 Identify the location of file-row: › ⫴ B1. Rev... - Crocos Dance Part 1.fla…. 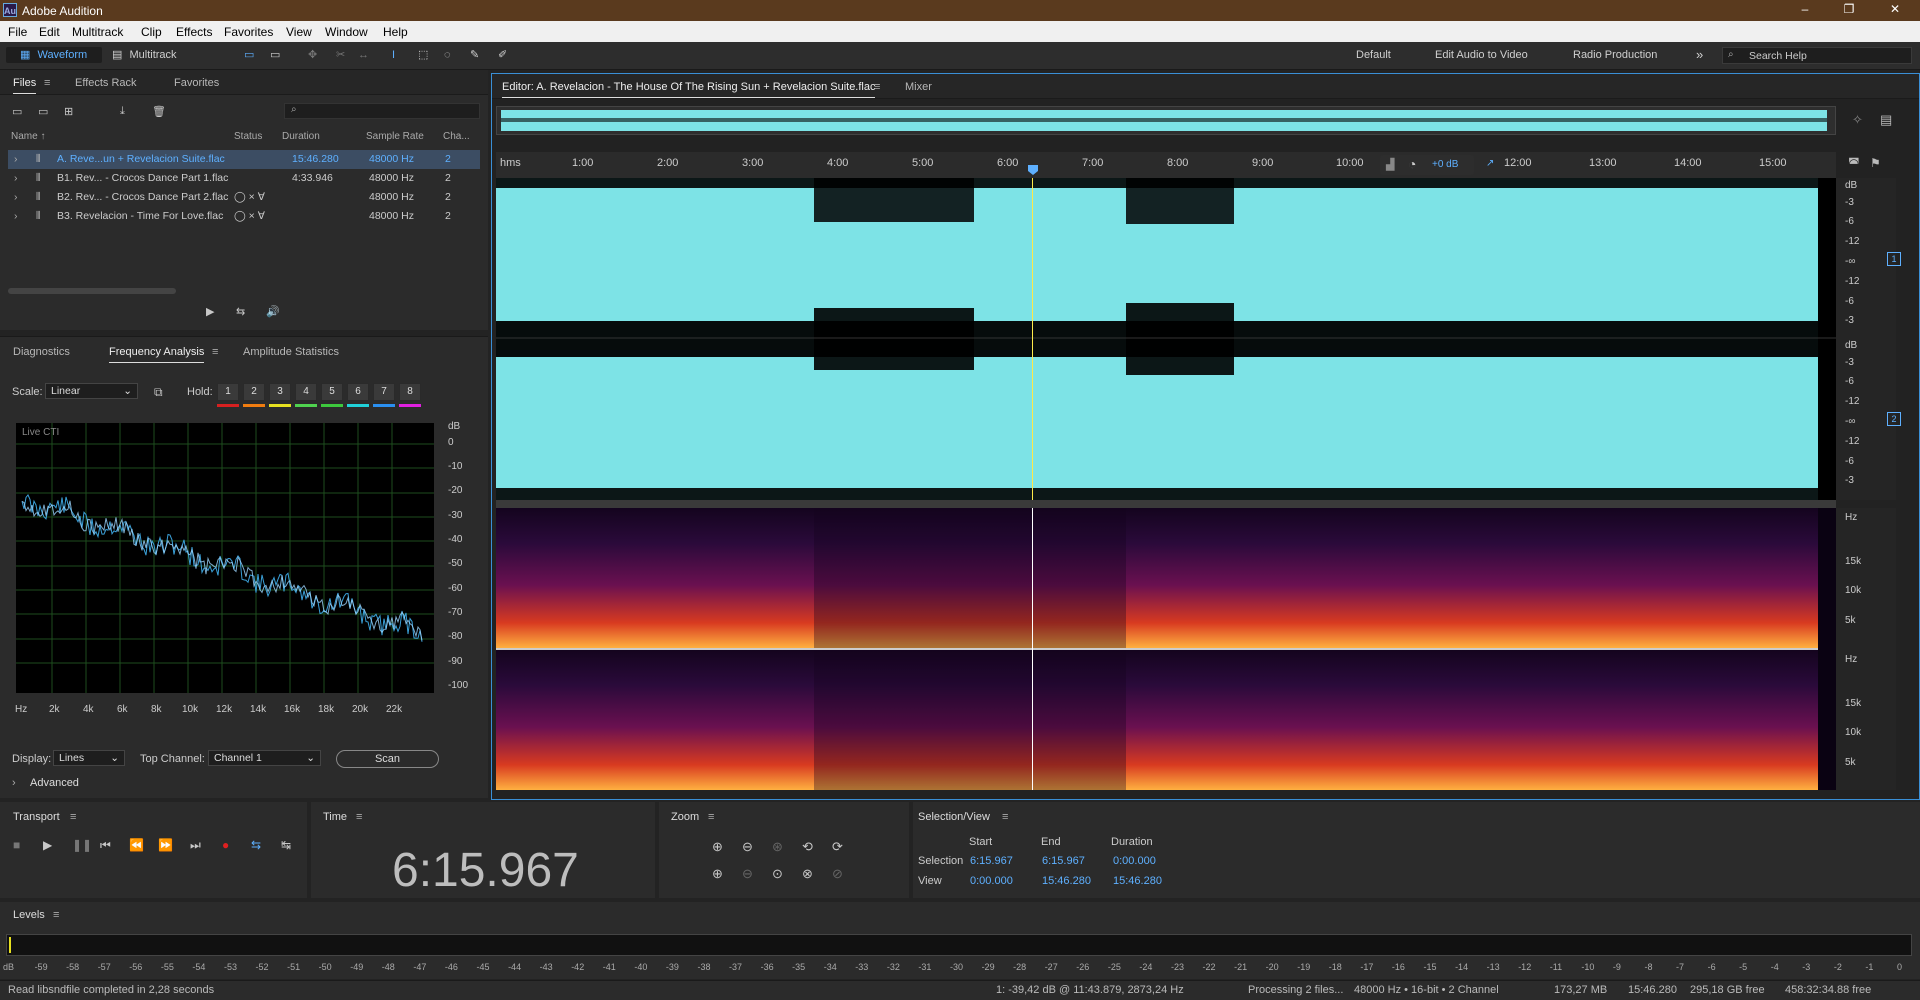
(244, 178).